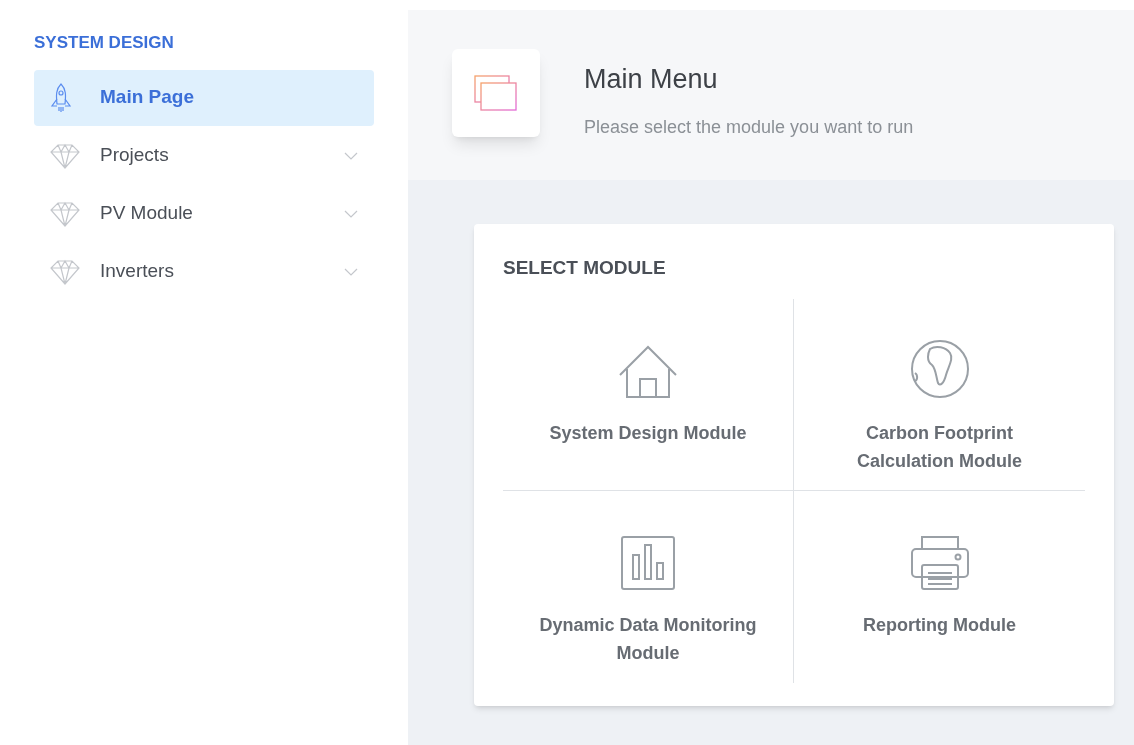 The image size is (1134, 745). I want to click on windows-icon, so click(496, 93).